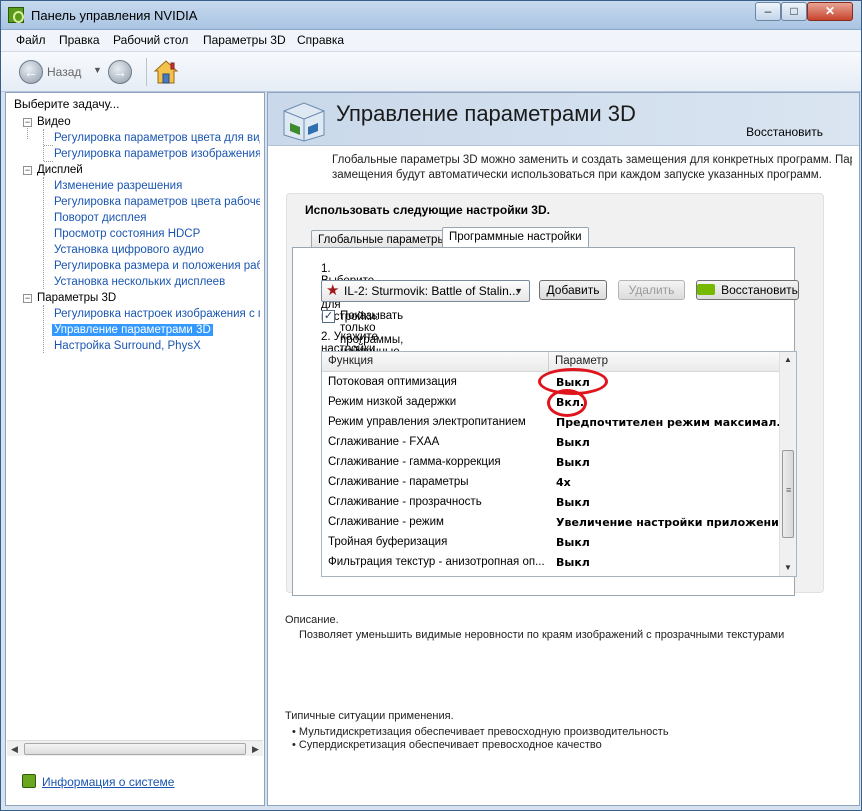  Describe the element at coordinates (651, 290) in the screenshot. I see `delete-program-button: Удалить` at that location.